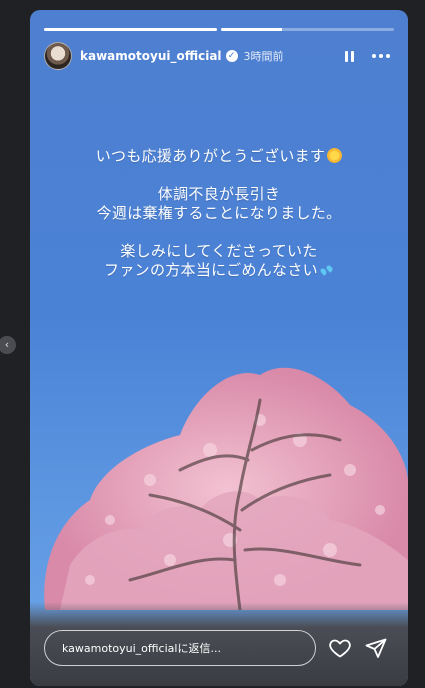 This screenshot has width=425, height=688. I want to click on verified-badge-icon: ✓, so click(231, 56).